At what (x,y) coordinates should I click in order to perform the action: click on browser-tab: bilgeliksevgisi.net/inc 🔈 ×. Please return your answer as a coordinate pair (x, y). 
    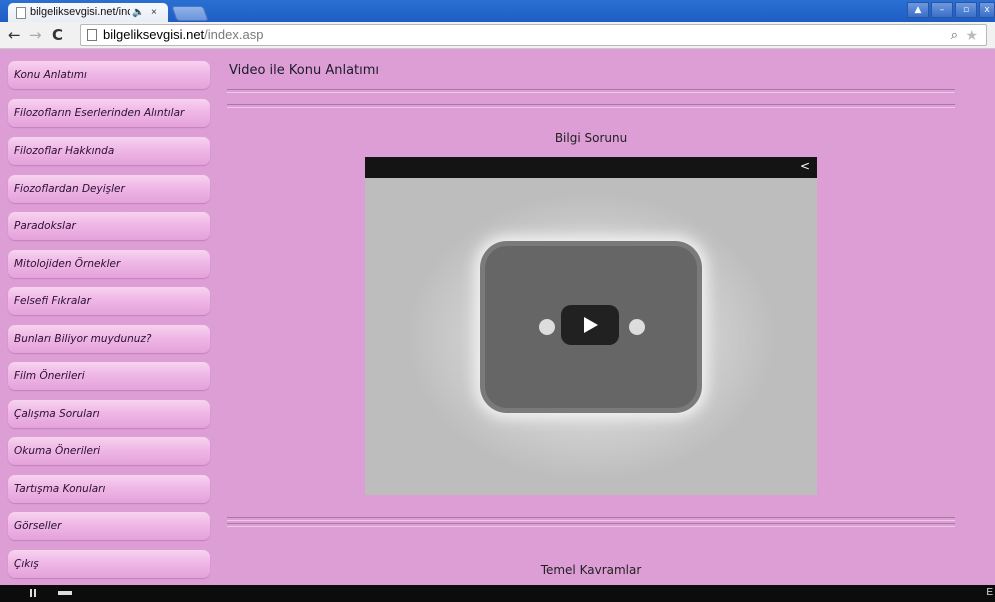
    Looking at the image, I should click on (88, 12).